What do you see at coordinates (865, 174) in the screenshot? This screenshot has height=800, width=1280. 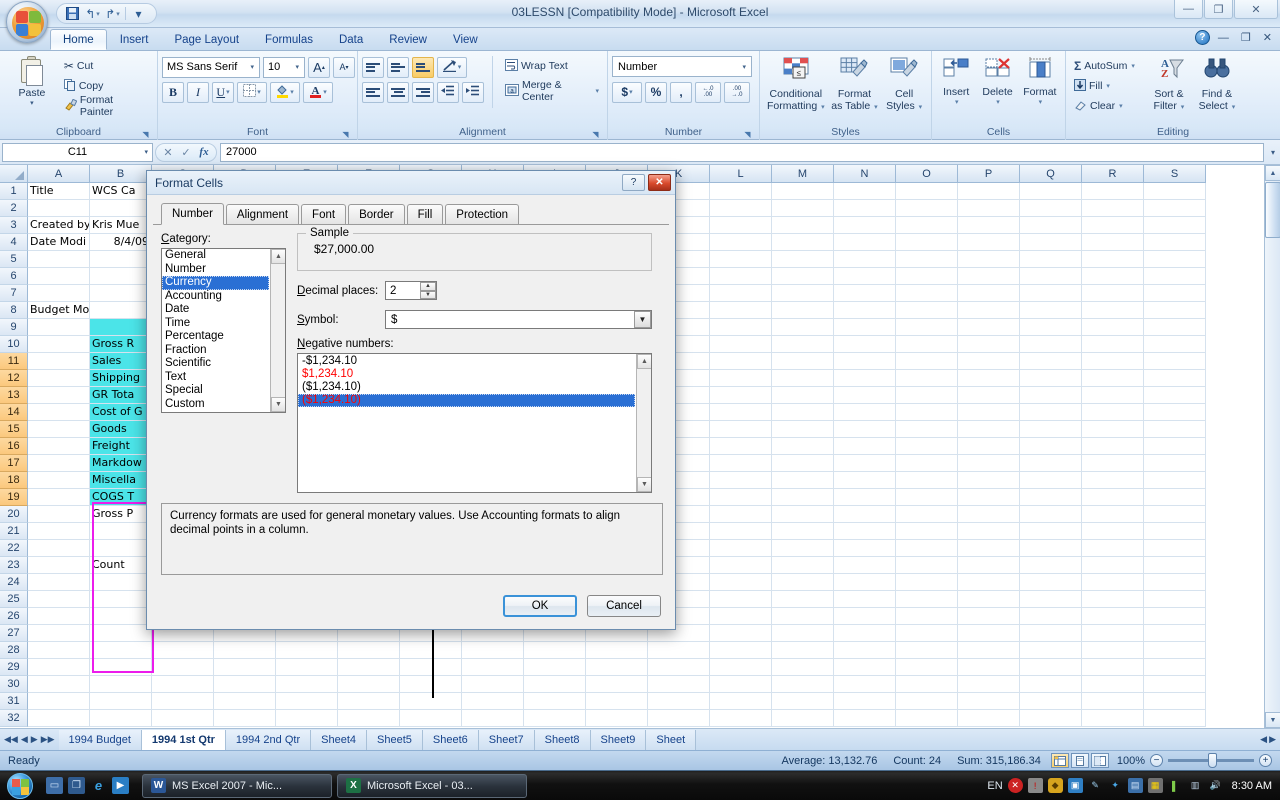 I see `column-header-N: N` at bounding box center [865, 174].